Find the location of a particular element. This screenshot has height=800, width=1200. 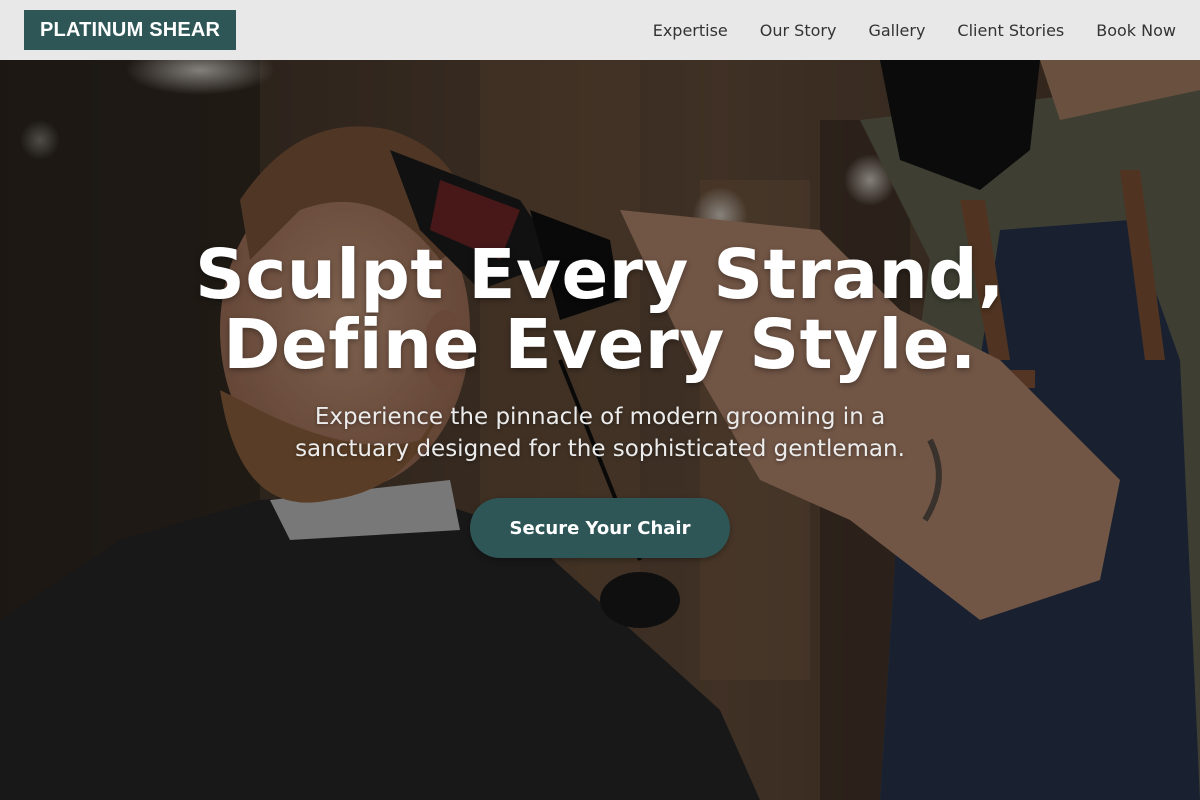

nav-link-expertise: Expertise is located at coordinates (690, 30).